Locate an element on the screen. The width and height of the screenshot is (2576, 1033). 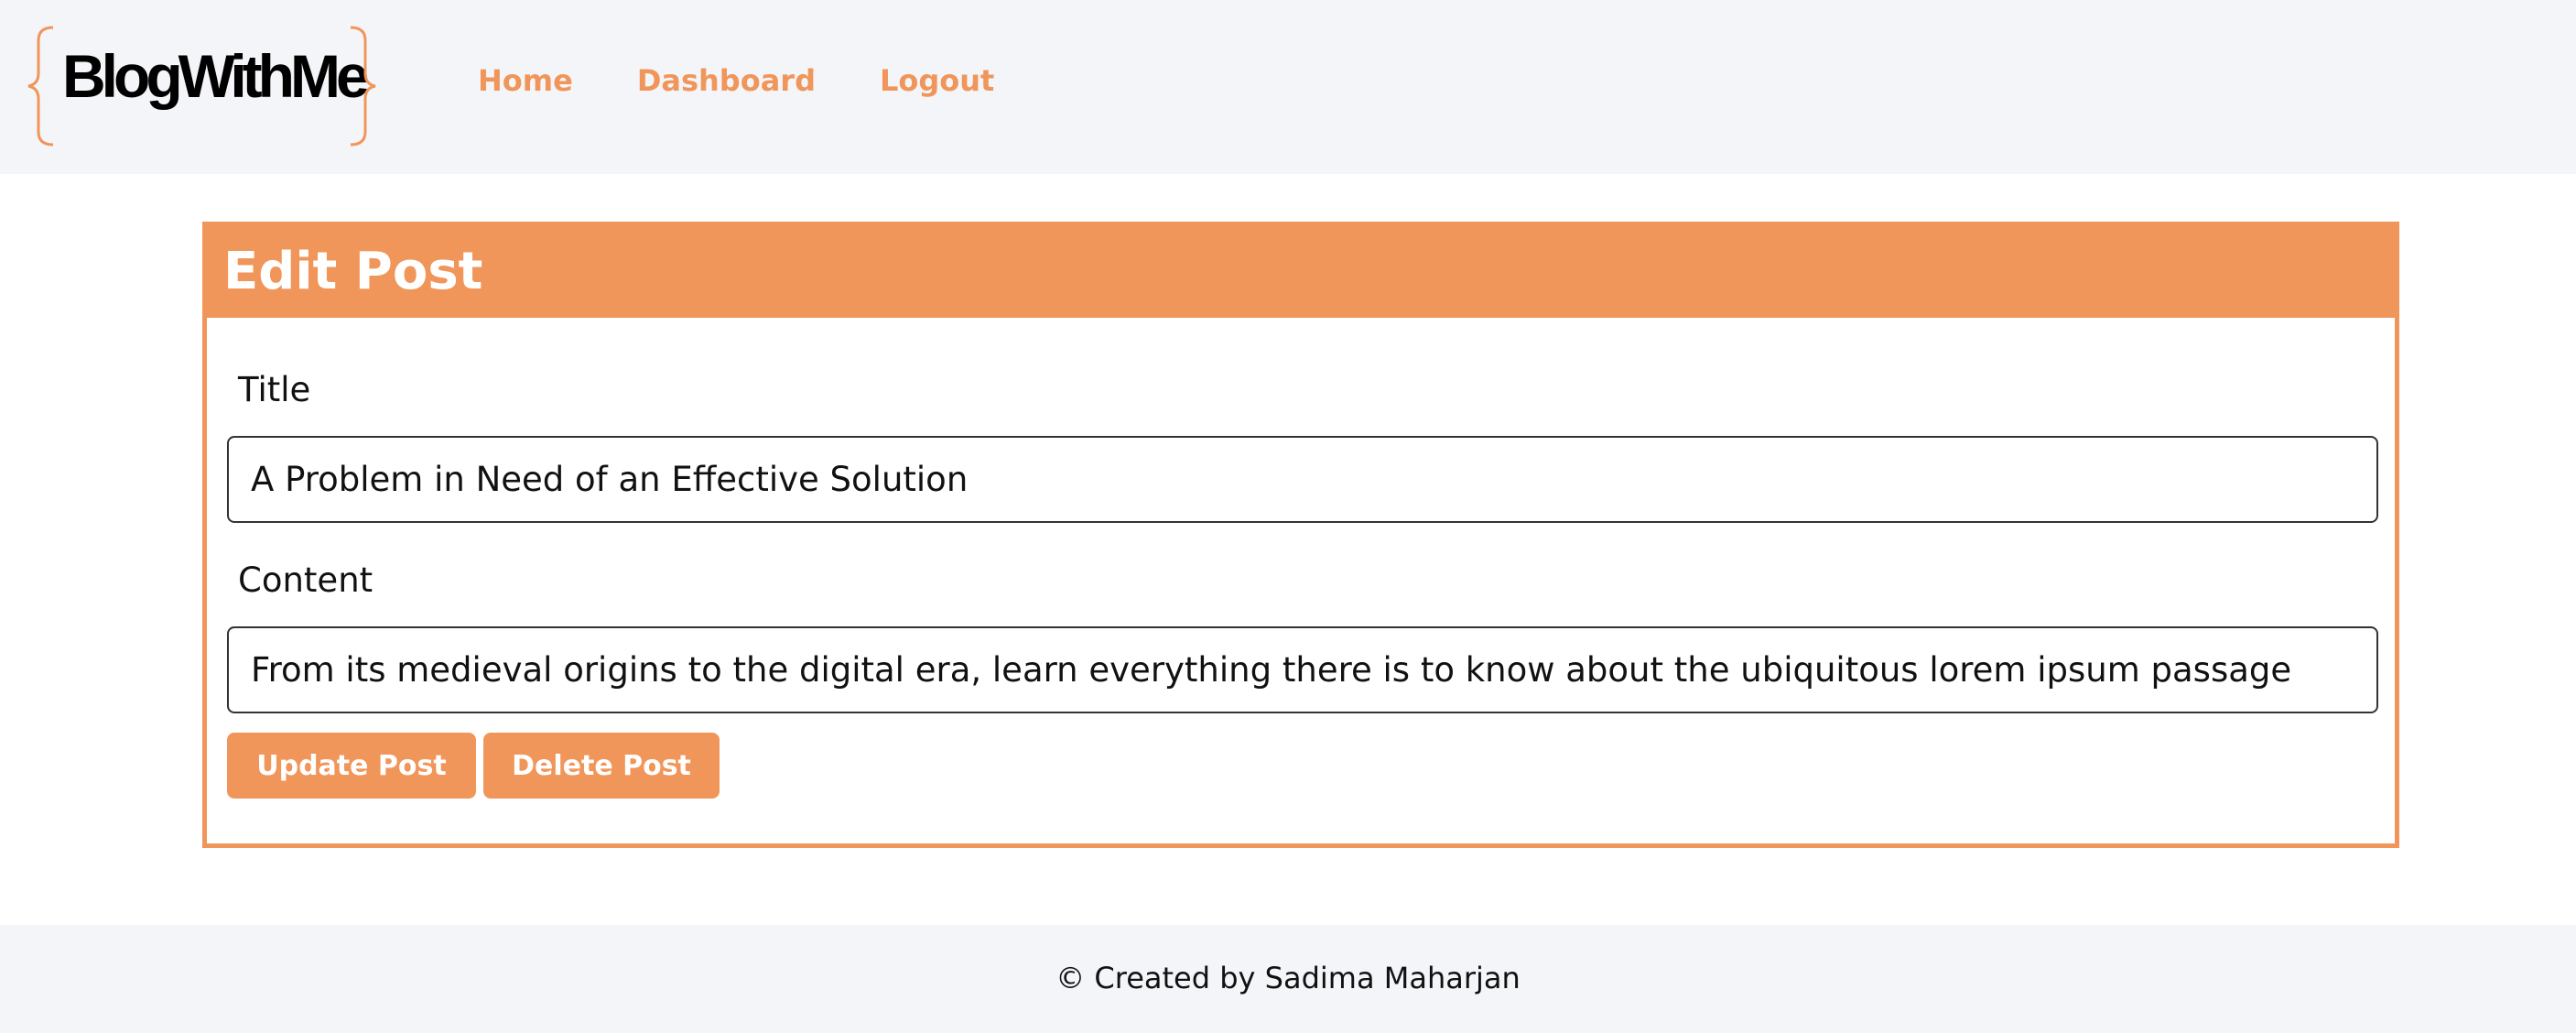
page-title: Edit Post is located at coordinates (353, 271).